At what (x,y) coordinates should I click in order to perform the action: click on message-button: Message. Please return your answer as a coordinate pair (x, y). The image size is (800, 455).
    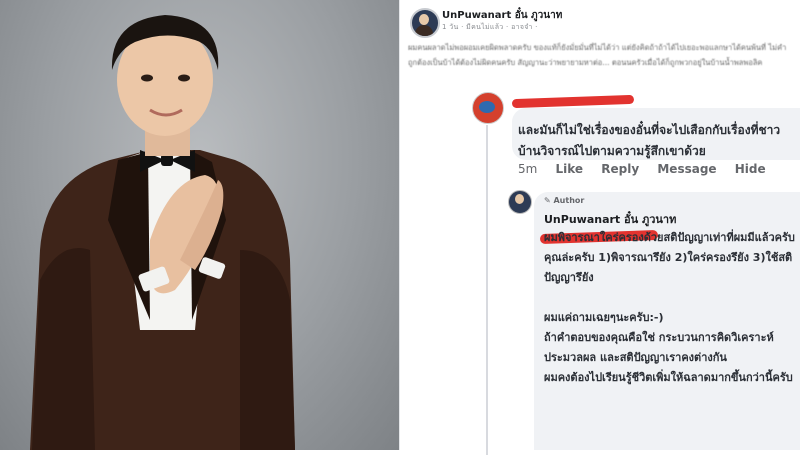
    Looking at the image, I should click on (686, 169).